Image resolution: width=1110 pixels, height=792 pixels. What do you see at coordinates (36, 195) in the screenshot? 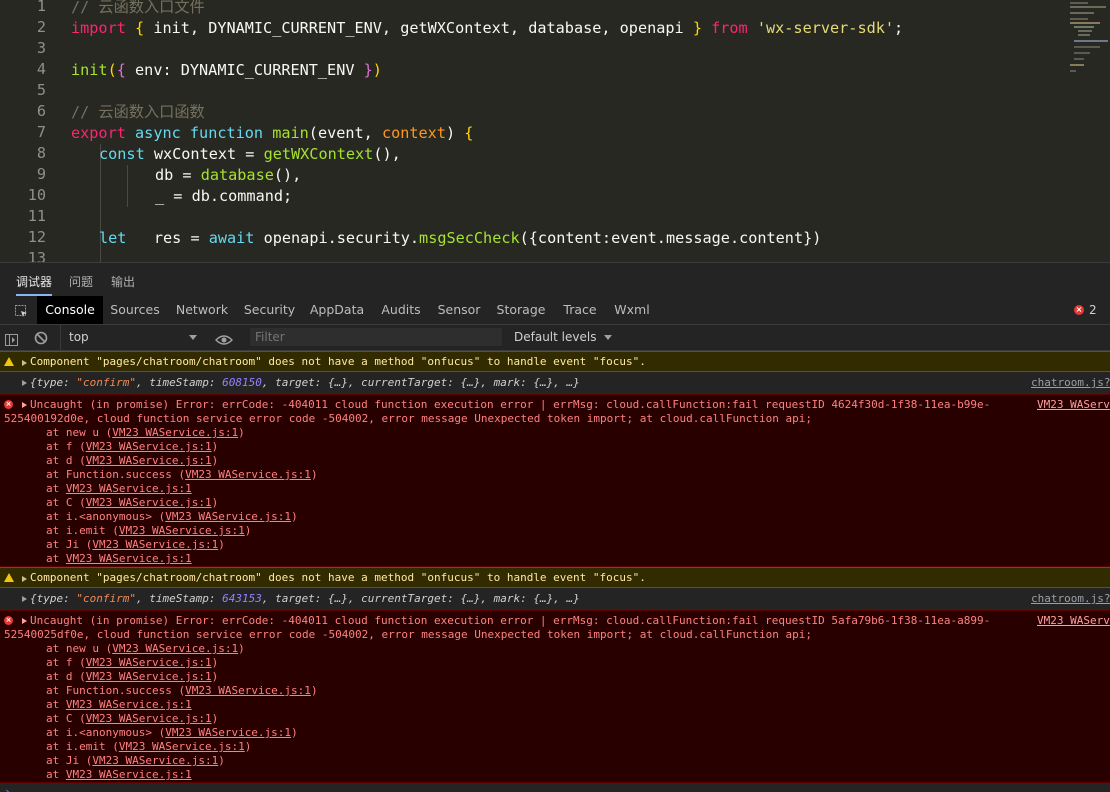
I see `line-number: 10` at bounding box center [36, 195].